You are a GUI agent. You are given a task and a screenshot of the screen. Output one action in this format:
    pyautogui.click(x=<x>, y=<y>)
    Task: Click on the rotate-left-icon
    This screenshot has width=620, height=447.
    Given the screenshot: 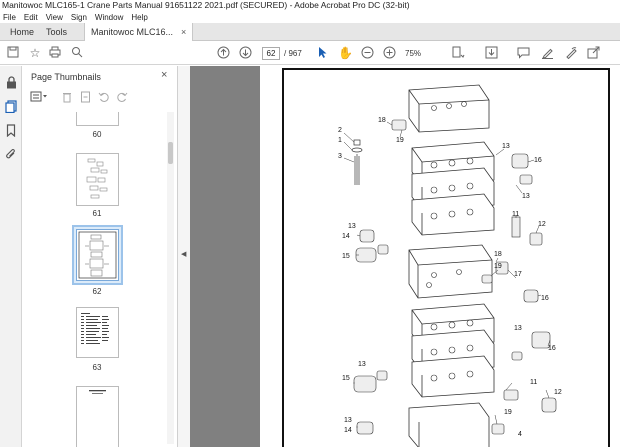 What is the action you would take?
    pyautogui.click(x=104, y=98)
    